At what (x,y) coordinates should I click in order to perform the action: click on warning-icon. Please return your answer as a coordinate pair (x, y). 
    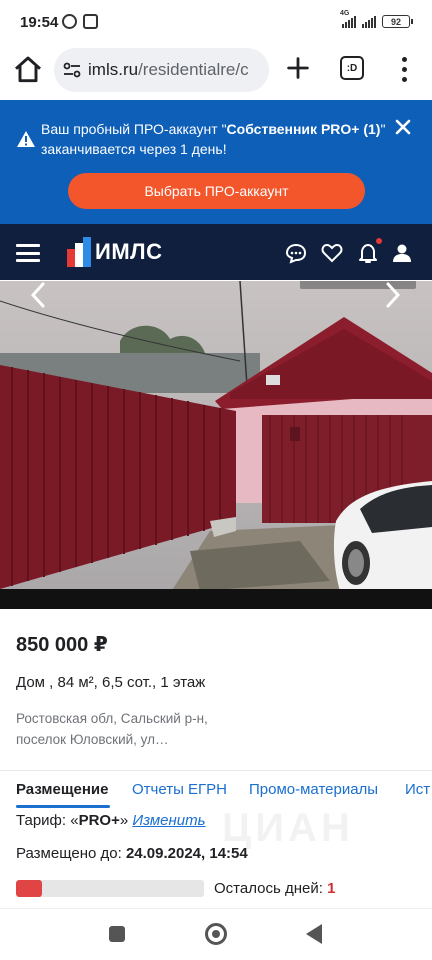
    Looking at the image, I should click on (26, 139).